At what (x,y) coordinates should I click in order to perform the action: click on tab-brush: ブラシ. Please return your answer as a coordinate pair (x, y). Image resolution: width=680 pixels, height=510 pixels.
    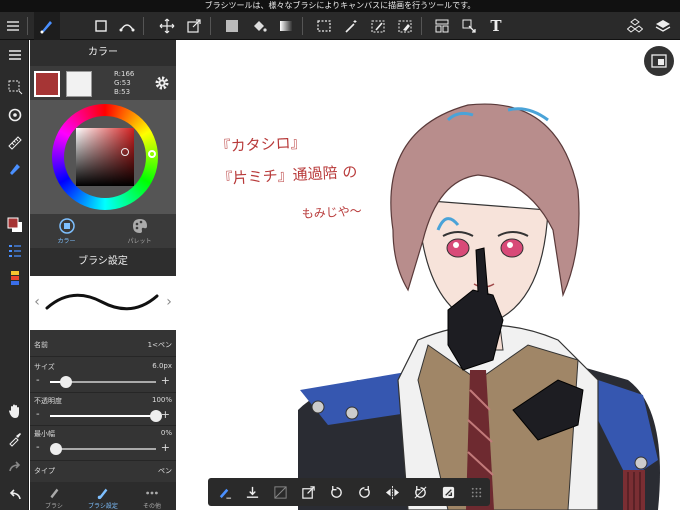
    Looking at the image, I should click on (54, 496).